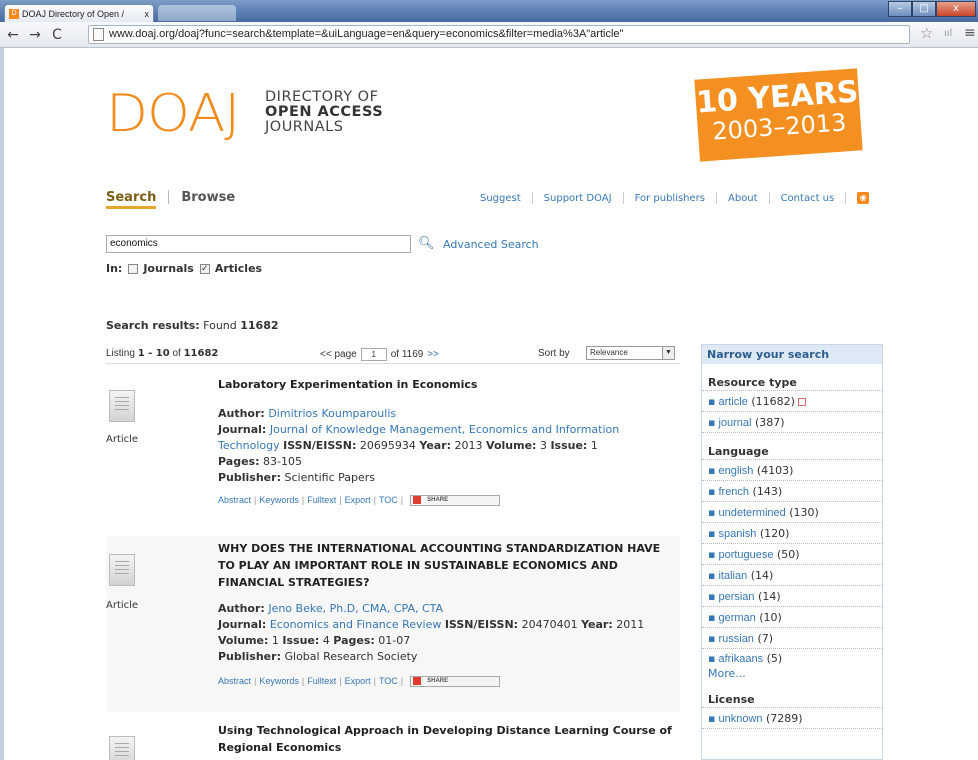  Describe the element at coordinates (900, 9) in the screenshot. I see `minimize-button: –` at that location.